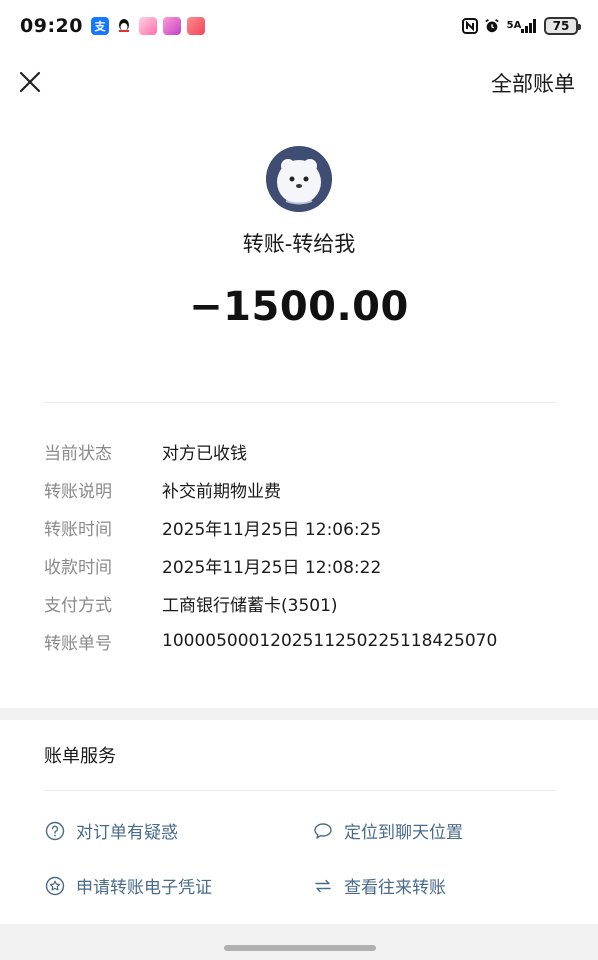 The width and height of the screenshot is (598, 960). Describe the element at coordinates (99, 26) in the screenshot. I see `alipay-icon: 支` at that location.